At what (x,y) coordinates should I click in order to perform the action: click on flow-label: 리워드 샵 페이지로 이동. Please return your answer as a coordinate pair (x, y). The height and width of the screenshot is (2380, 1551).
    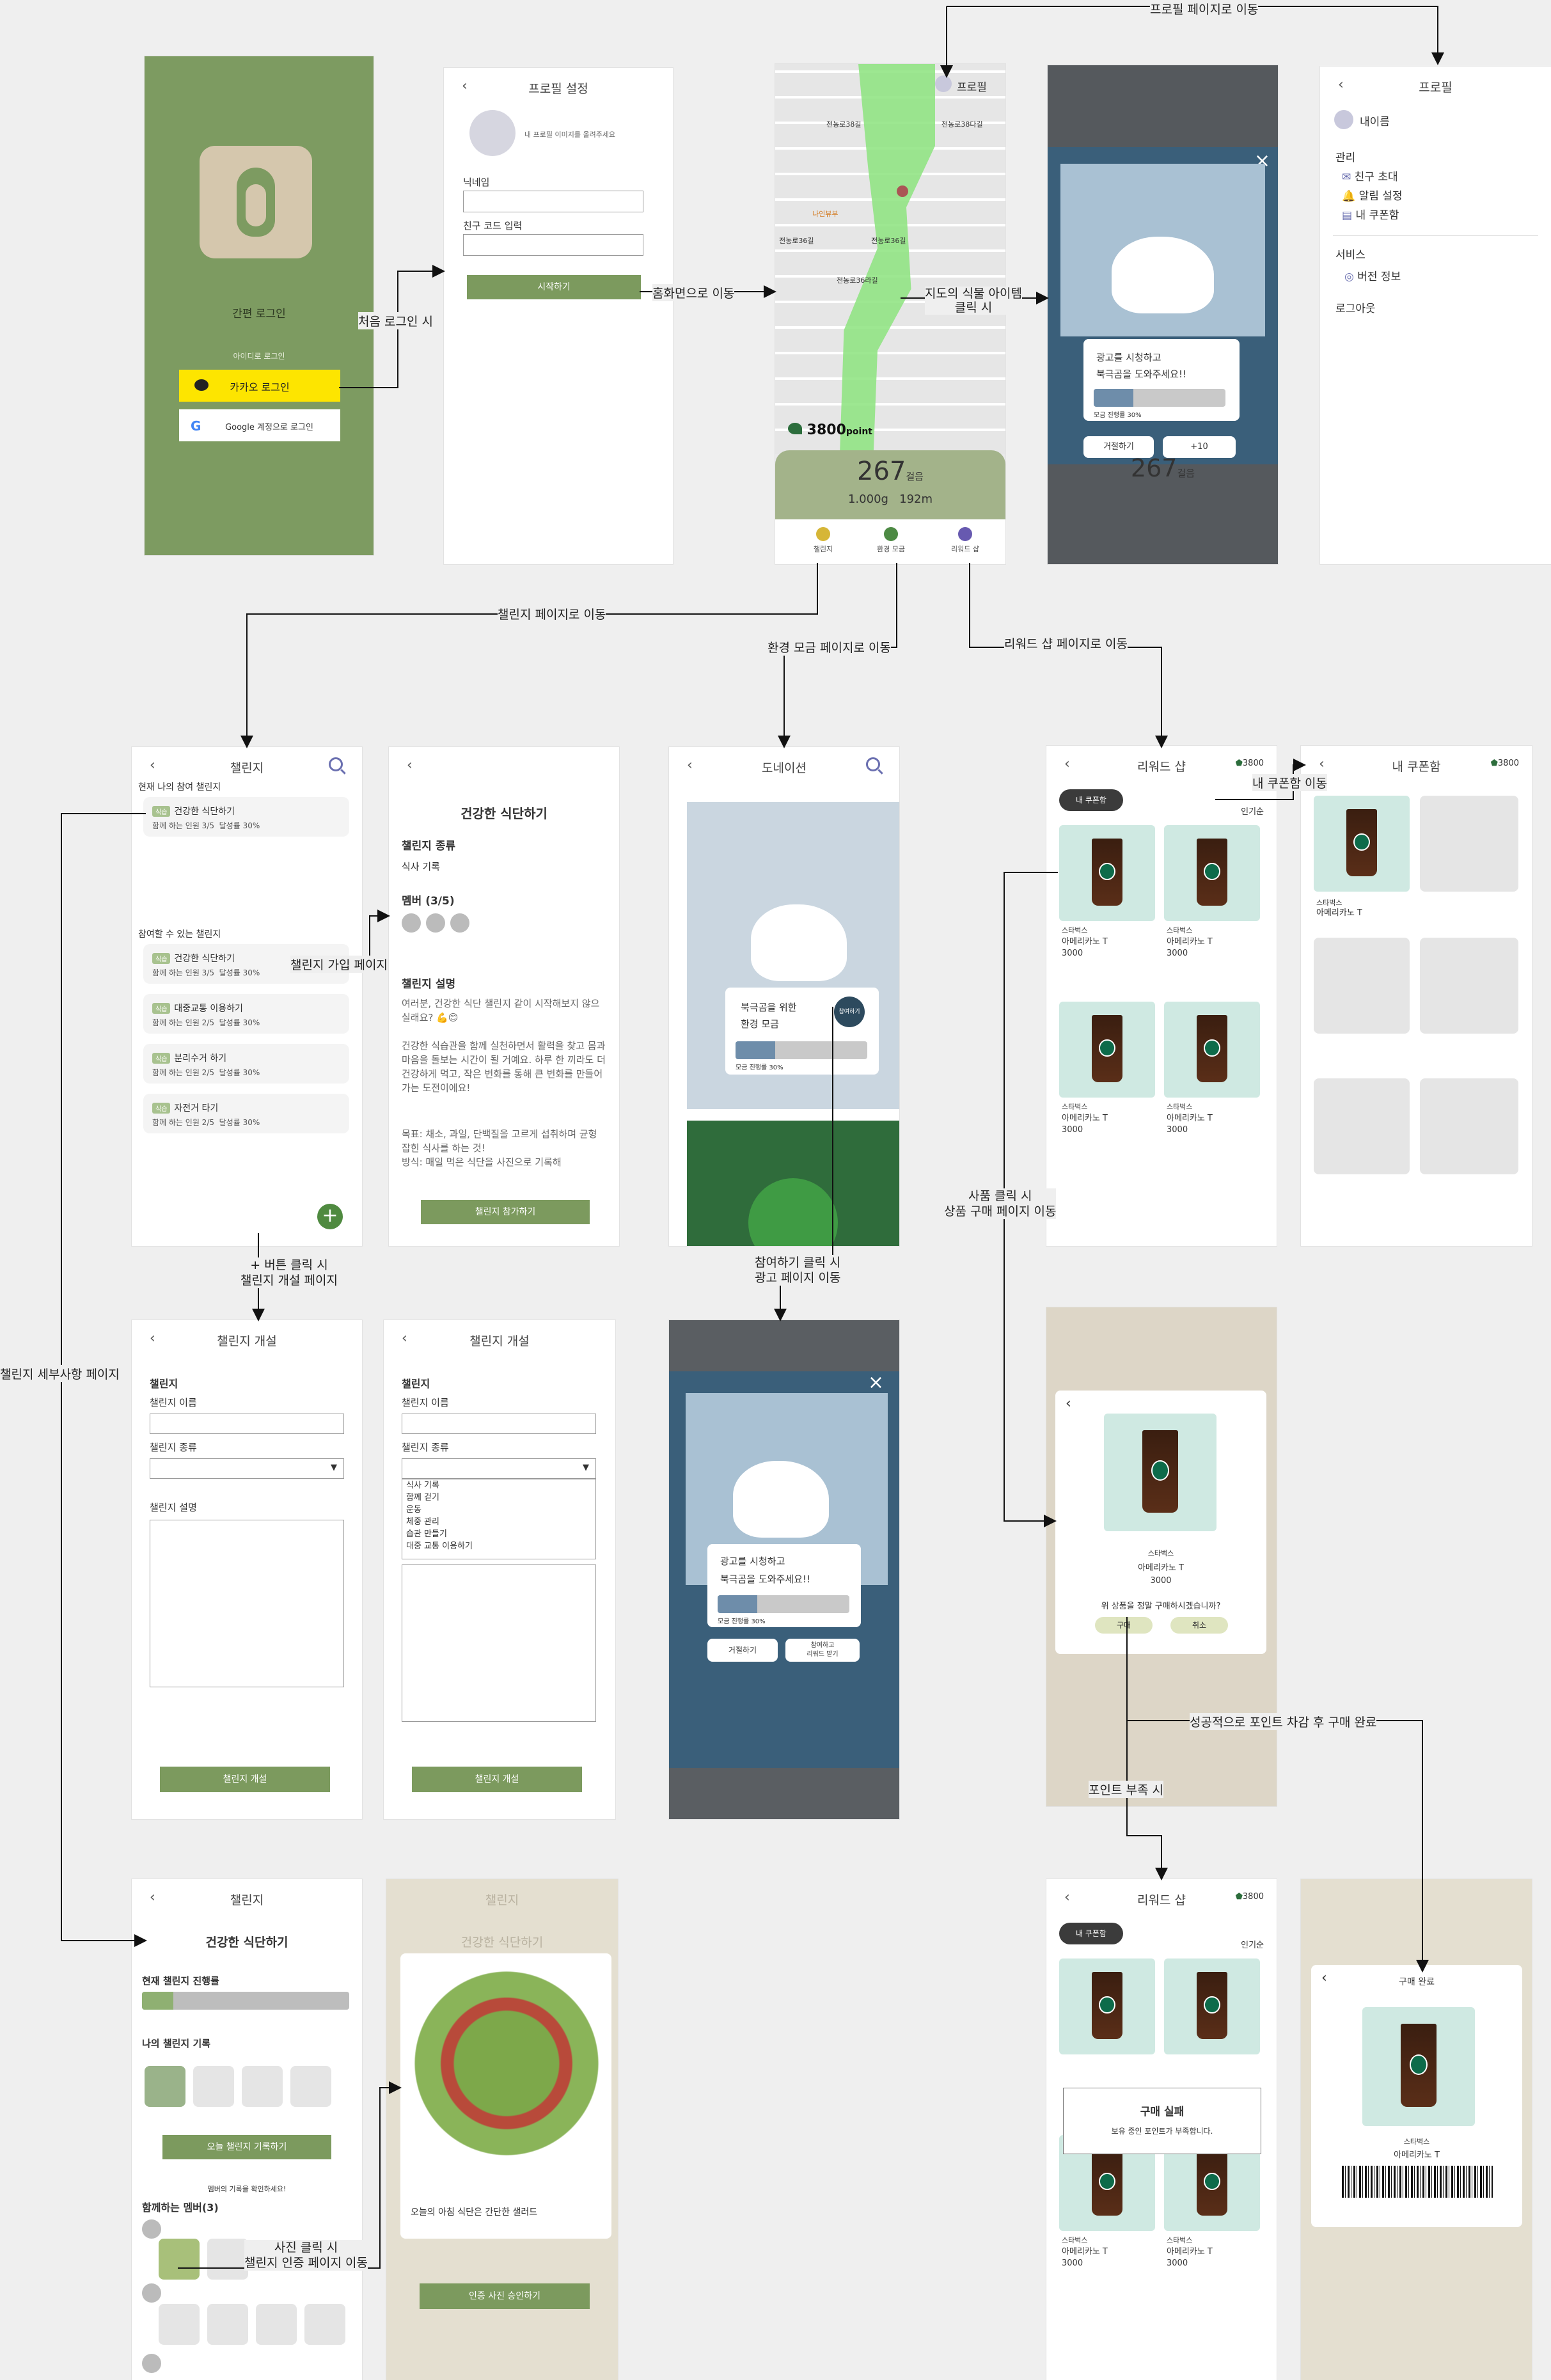
    Looking at the image, I should click on (1066, 643).